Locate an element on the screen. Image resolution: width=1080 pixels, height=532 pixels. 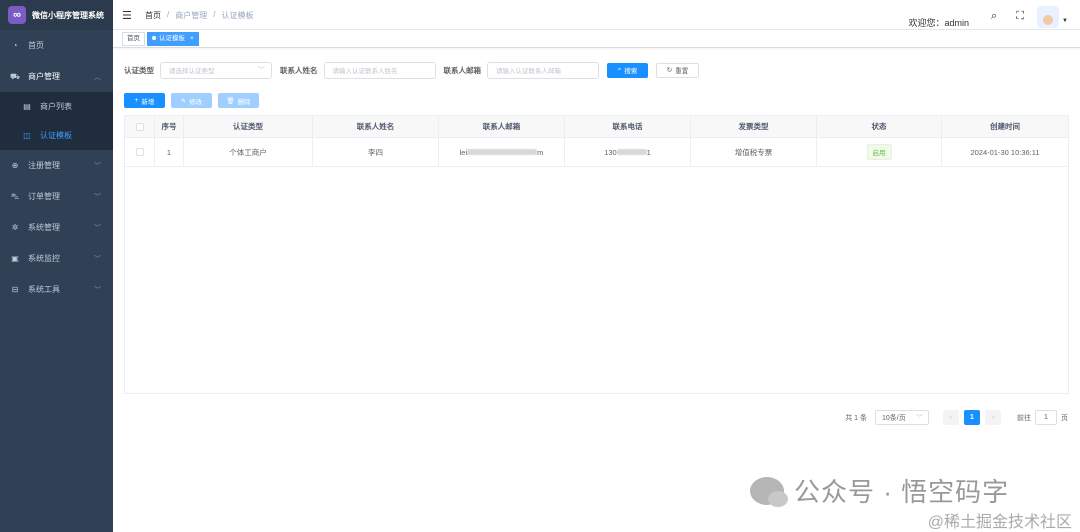
wechat-icon is located at coordinates (769, 491).